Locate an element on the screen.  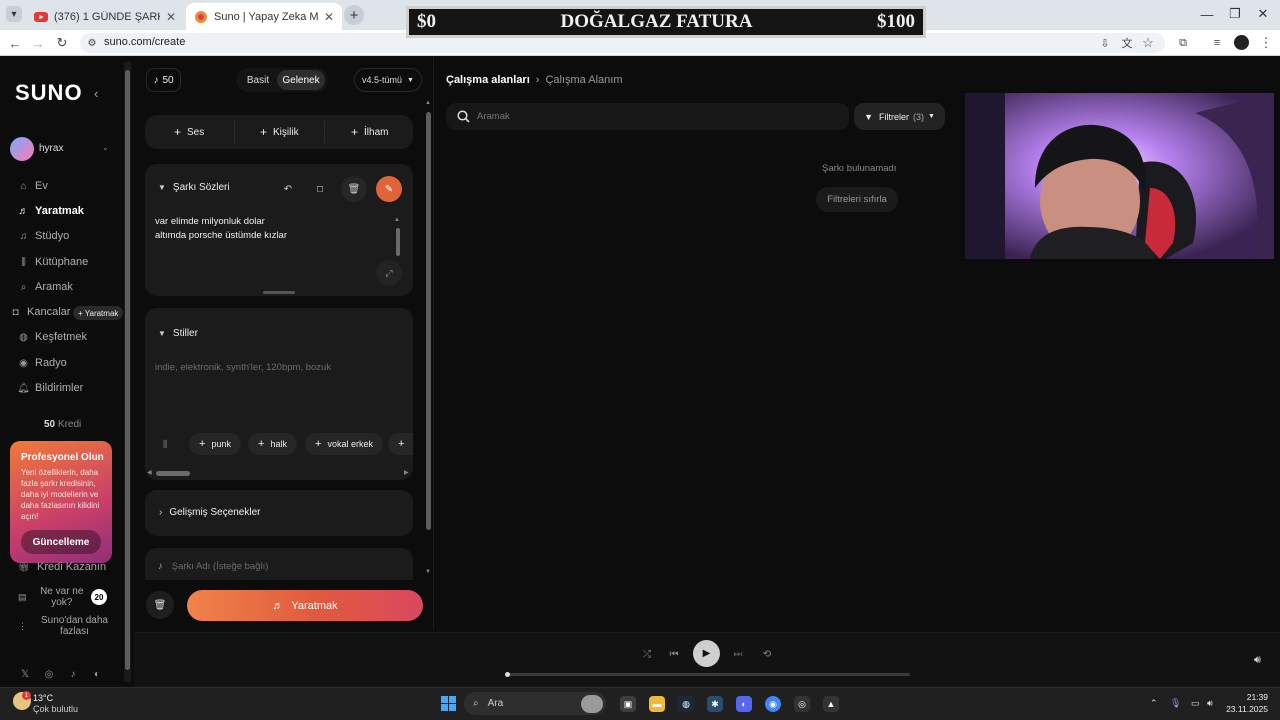
clock-time: 21:39 is located at coordinates (1249, 697).